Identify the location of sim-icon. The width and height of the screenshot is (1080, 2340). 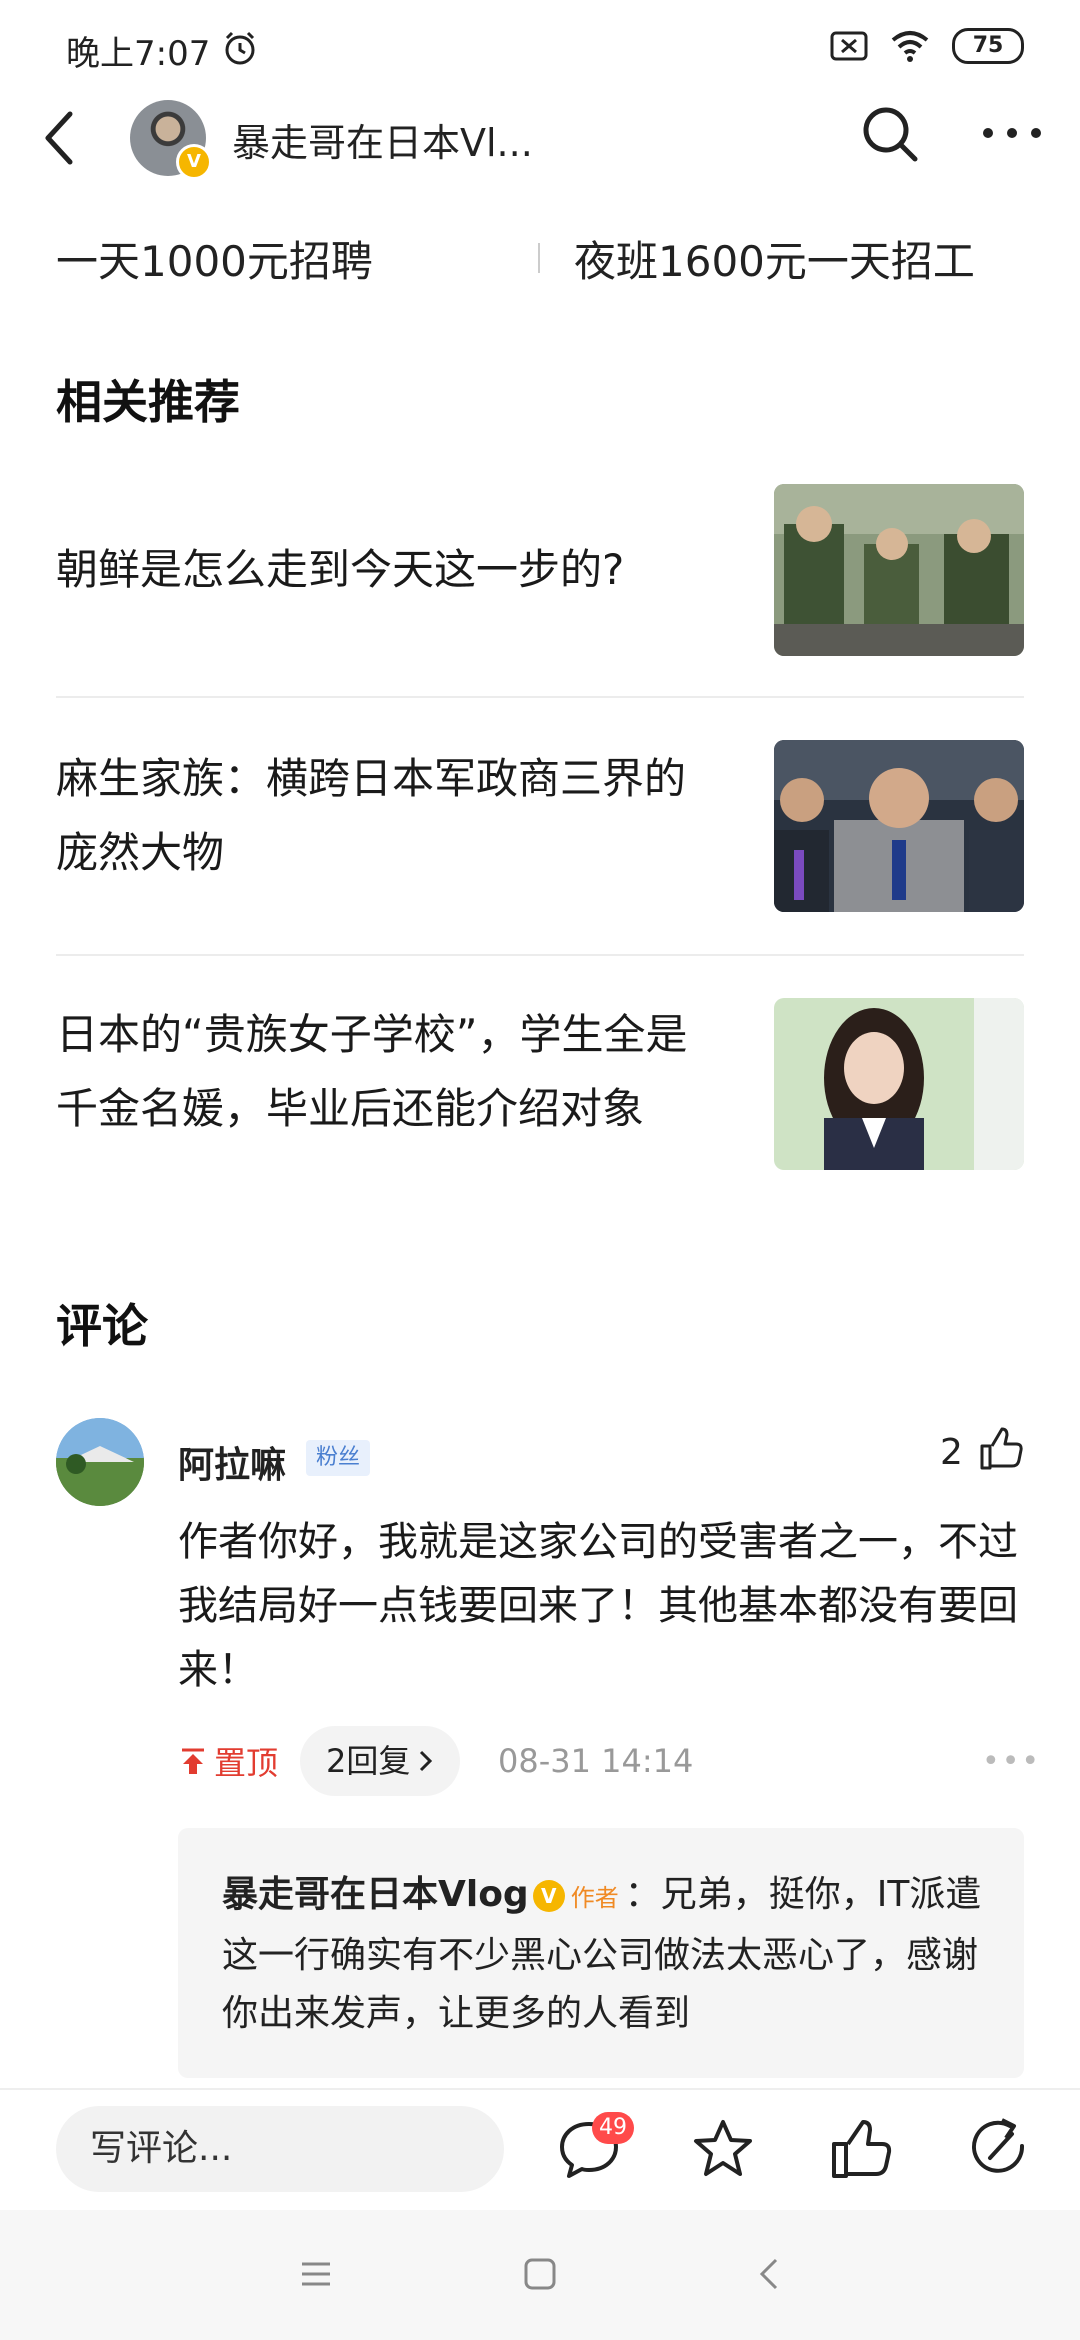
(849, 46).